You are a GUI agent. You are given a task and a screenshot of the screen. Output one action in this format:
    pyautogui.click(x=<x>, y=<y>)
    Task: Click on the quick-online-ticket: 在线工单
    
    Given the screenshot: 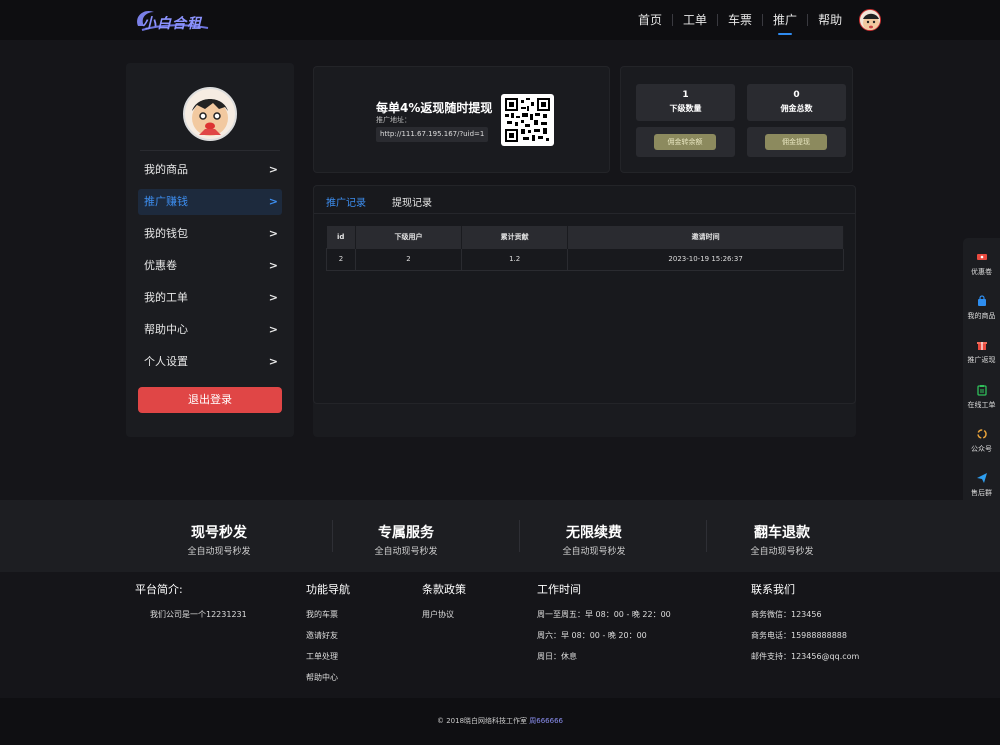 What is the action you would take?
    pyautogui.click(x=981, y=397)
    